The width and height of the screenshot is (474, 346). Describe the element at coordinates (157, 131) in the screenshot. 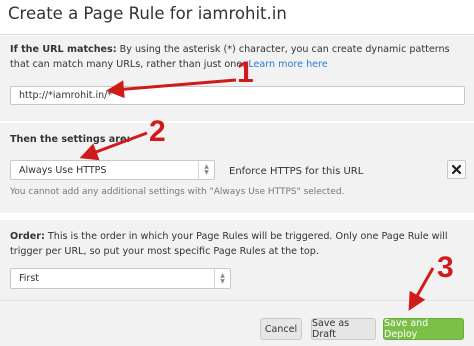

I see `annotation-number-2: 2` at that location.